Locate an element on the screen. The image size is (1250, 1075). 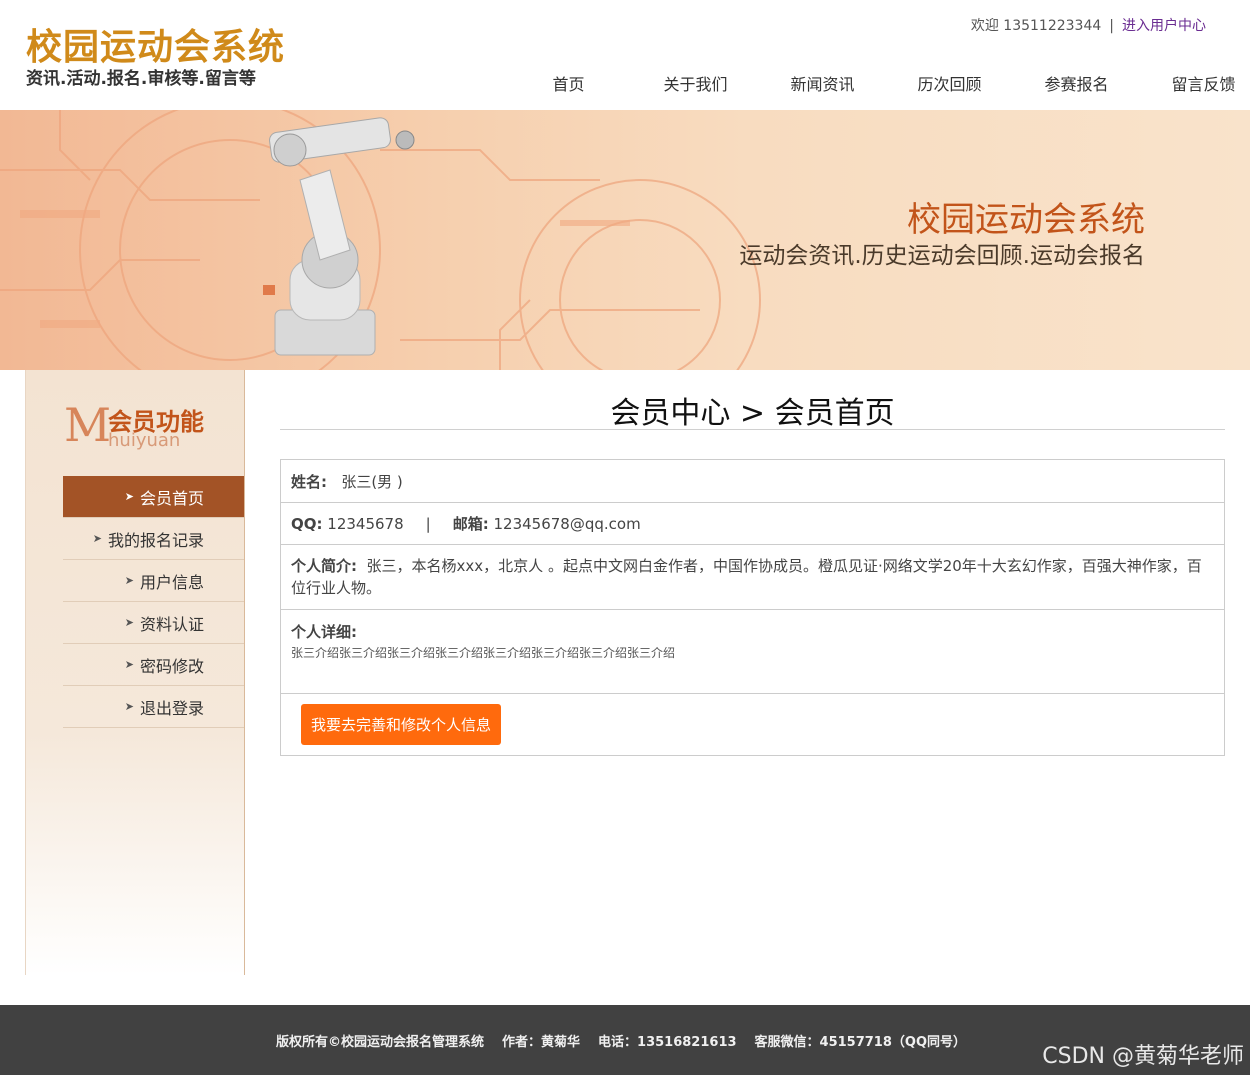
sidebar-item-label: 我的报名记录 is located at coordinates (155, 540).